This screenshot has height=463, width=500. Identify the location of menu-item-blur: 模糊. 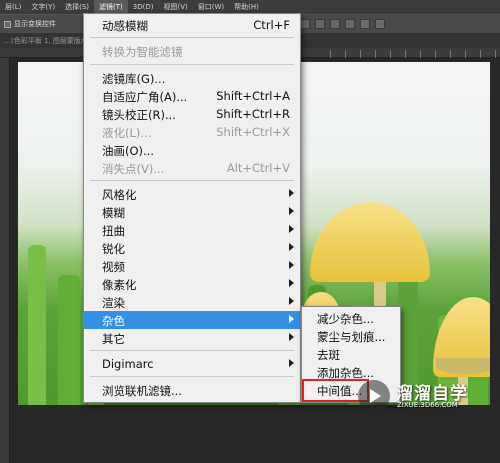
(192, 212).